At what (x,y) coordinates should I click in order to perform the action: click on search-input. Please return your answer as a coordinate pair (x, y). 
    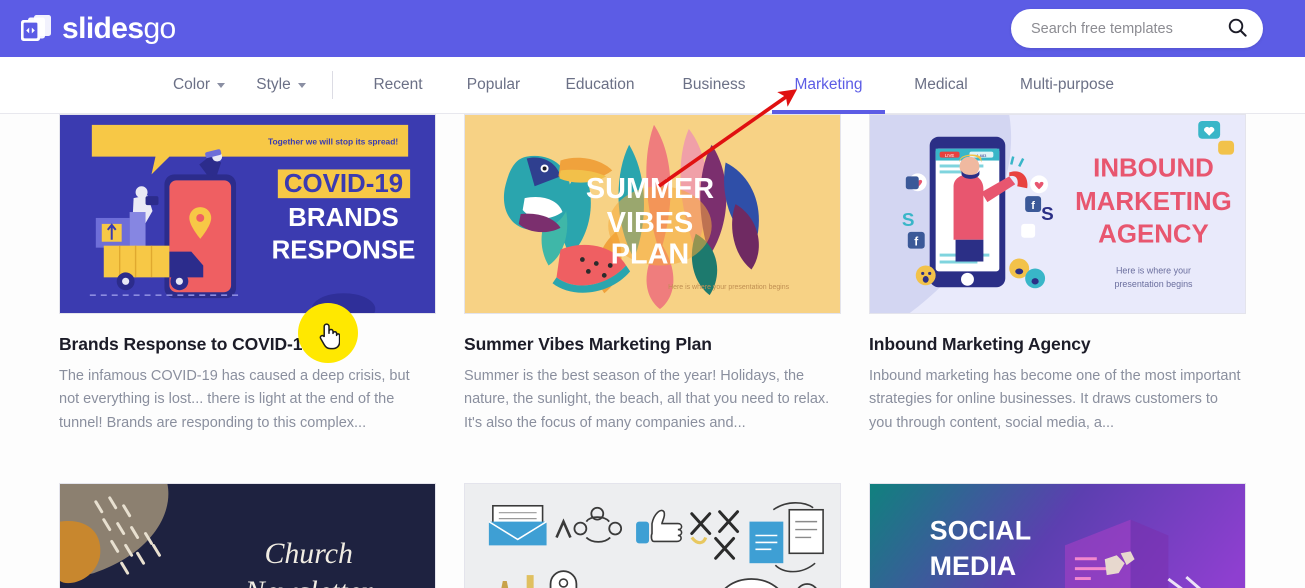
    Looking at the image, I should click on (1117, 28).